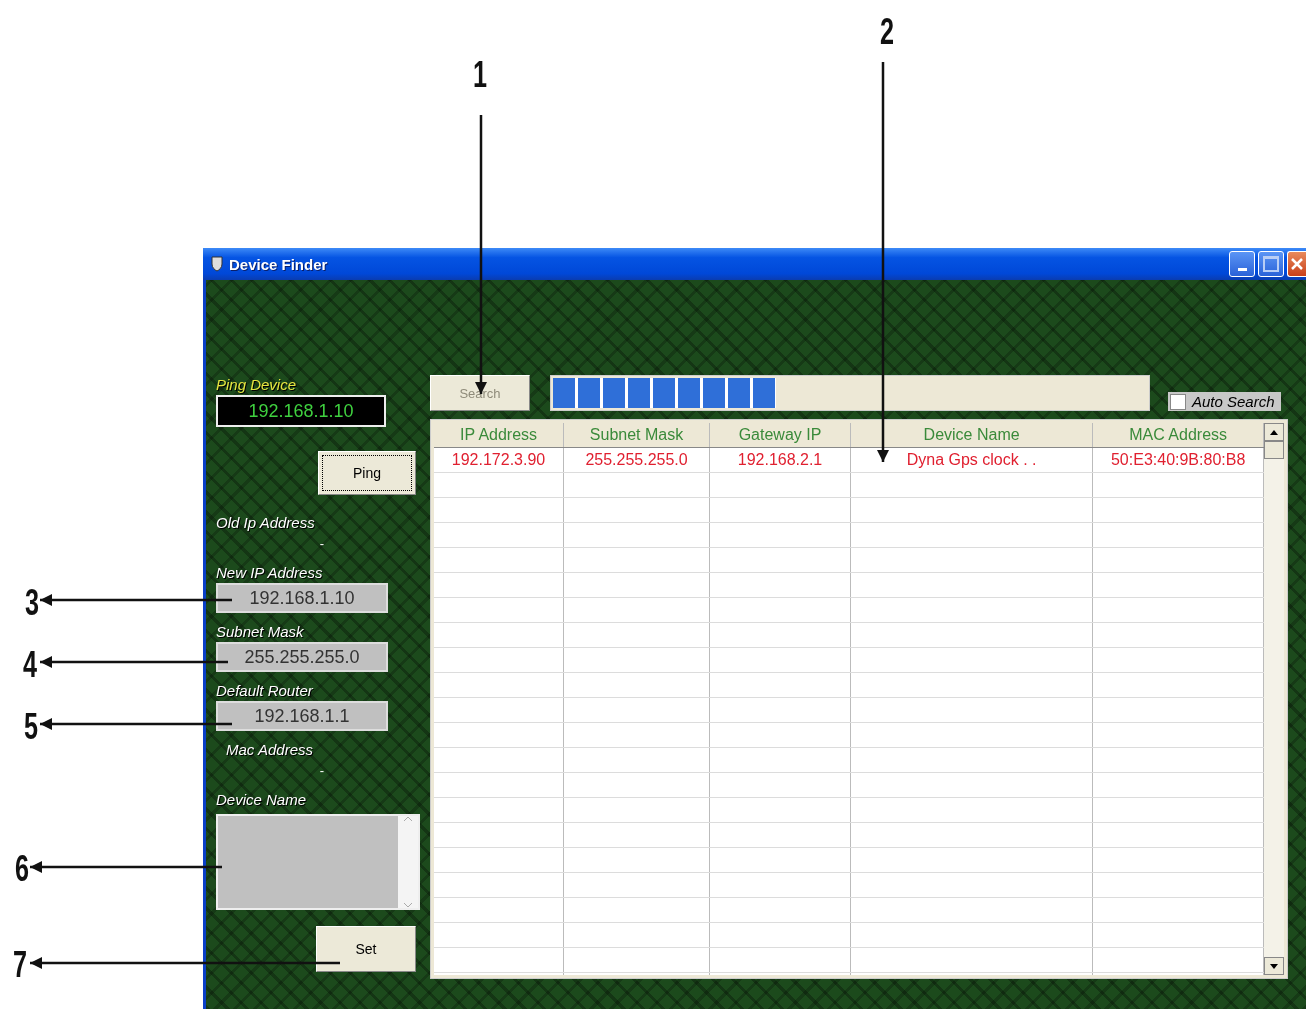  What do you see at coordinates (260, 632) in the screenshot?
I see `field-label: Subnet Mask` at bounding box center [260, 632].